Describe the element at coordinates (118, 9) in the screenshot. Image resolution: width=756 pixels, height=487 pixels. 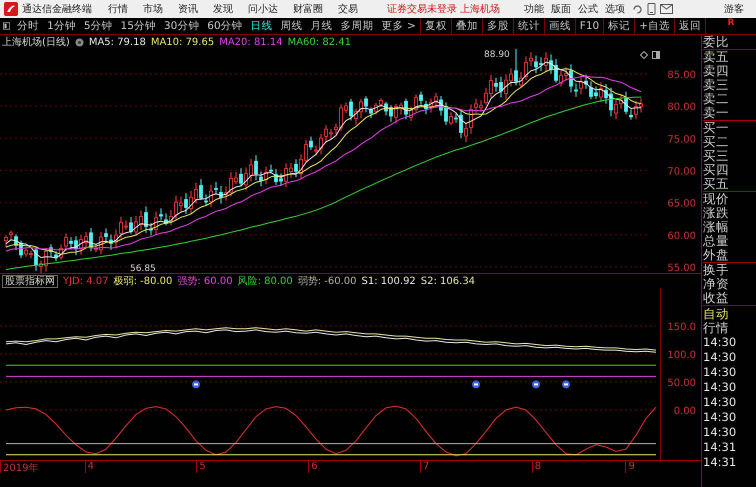
I see `menu-item: 行情` at that location.